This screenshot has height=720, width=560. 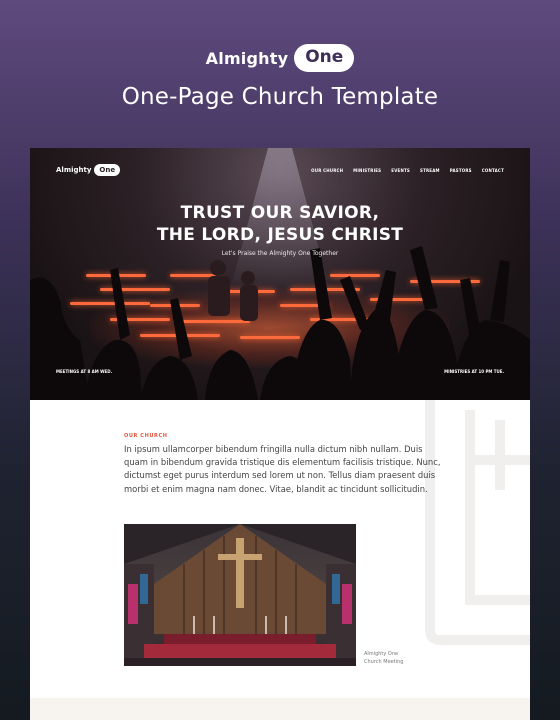 I want to click on nav-item-ministries: MINISTRIES, so click(x=367, y=170).